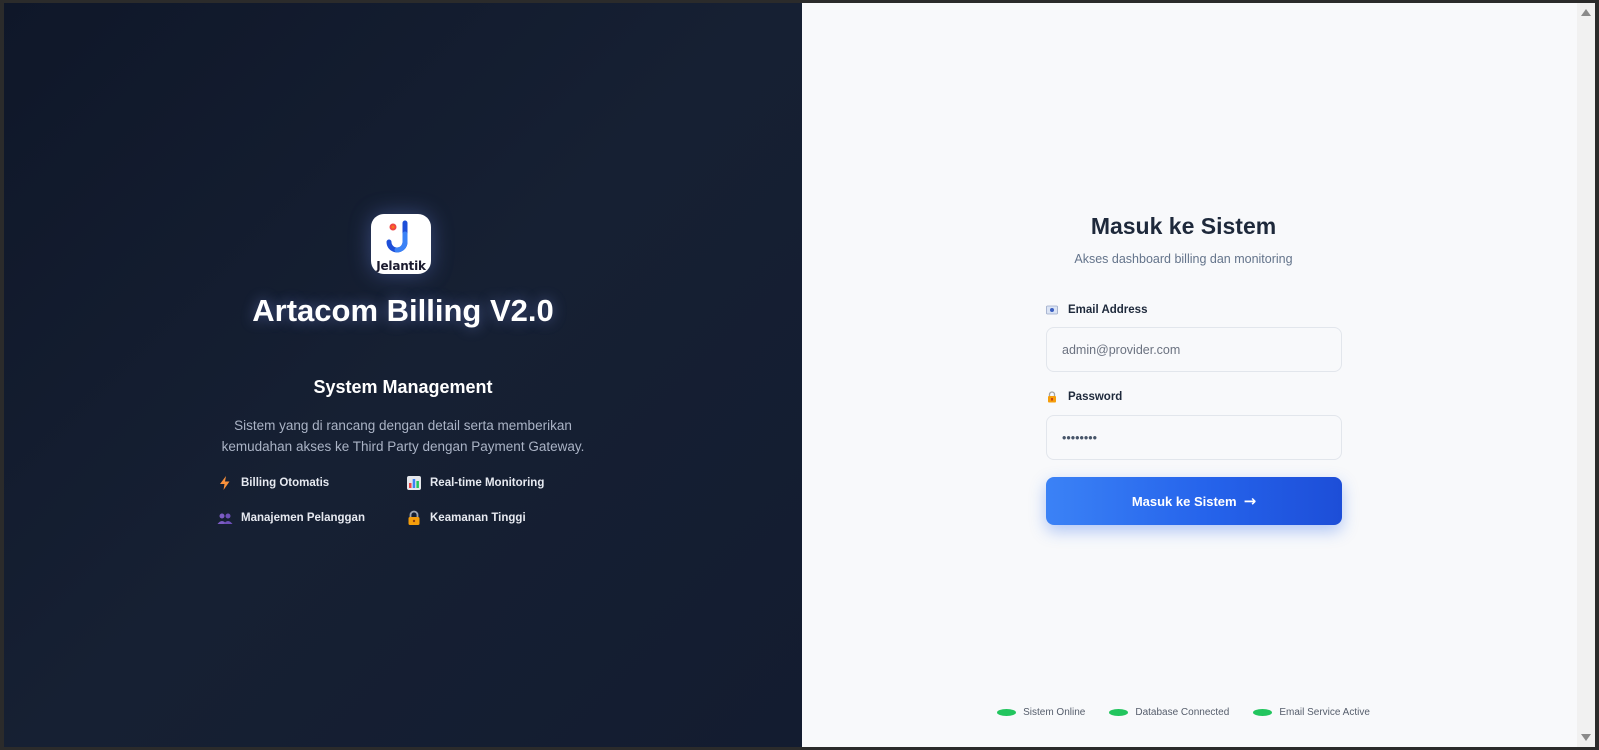 The height and width of the screenshot is (750, 1599). Describe the element at coordinates (1095, 397) in the screenshot. I see `password-label-text: Password` at that location.